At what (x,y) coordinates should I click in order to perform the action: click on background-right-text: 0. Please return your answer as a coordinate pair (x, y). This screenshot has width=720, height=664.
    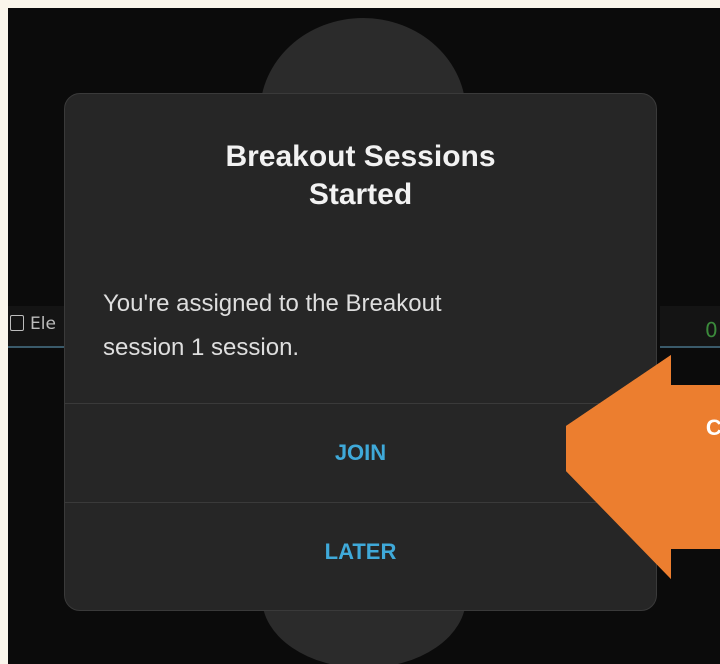
    Looking at the image, I should click on (711, 330).